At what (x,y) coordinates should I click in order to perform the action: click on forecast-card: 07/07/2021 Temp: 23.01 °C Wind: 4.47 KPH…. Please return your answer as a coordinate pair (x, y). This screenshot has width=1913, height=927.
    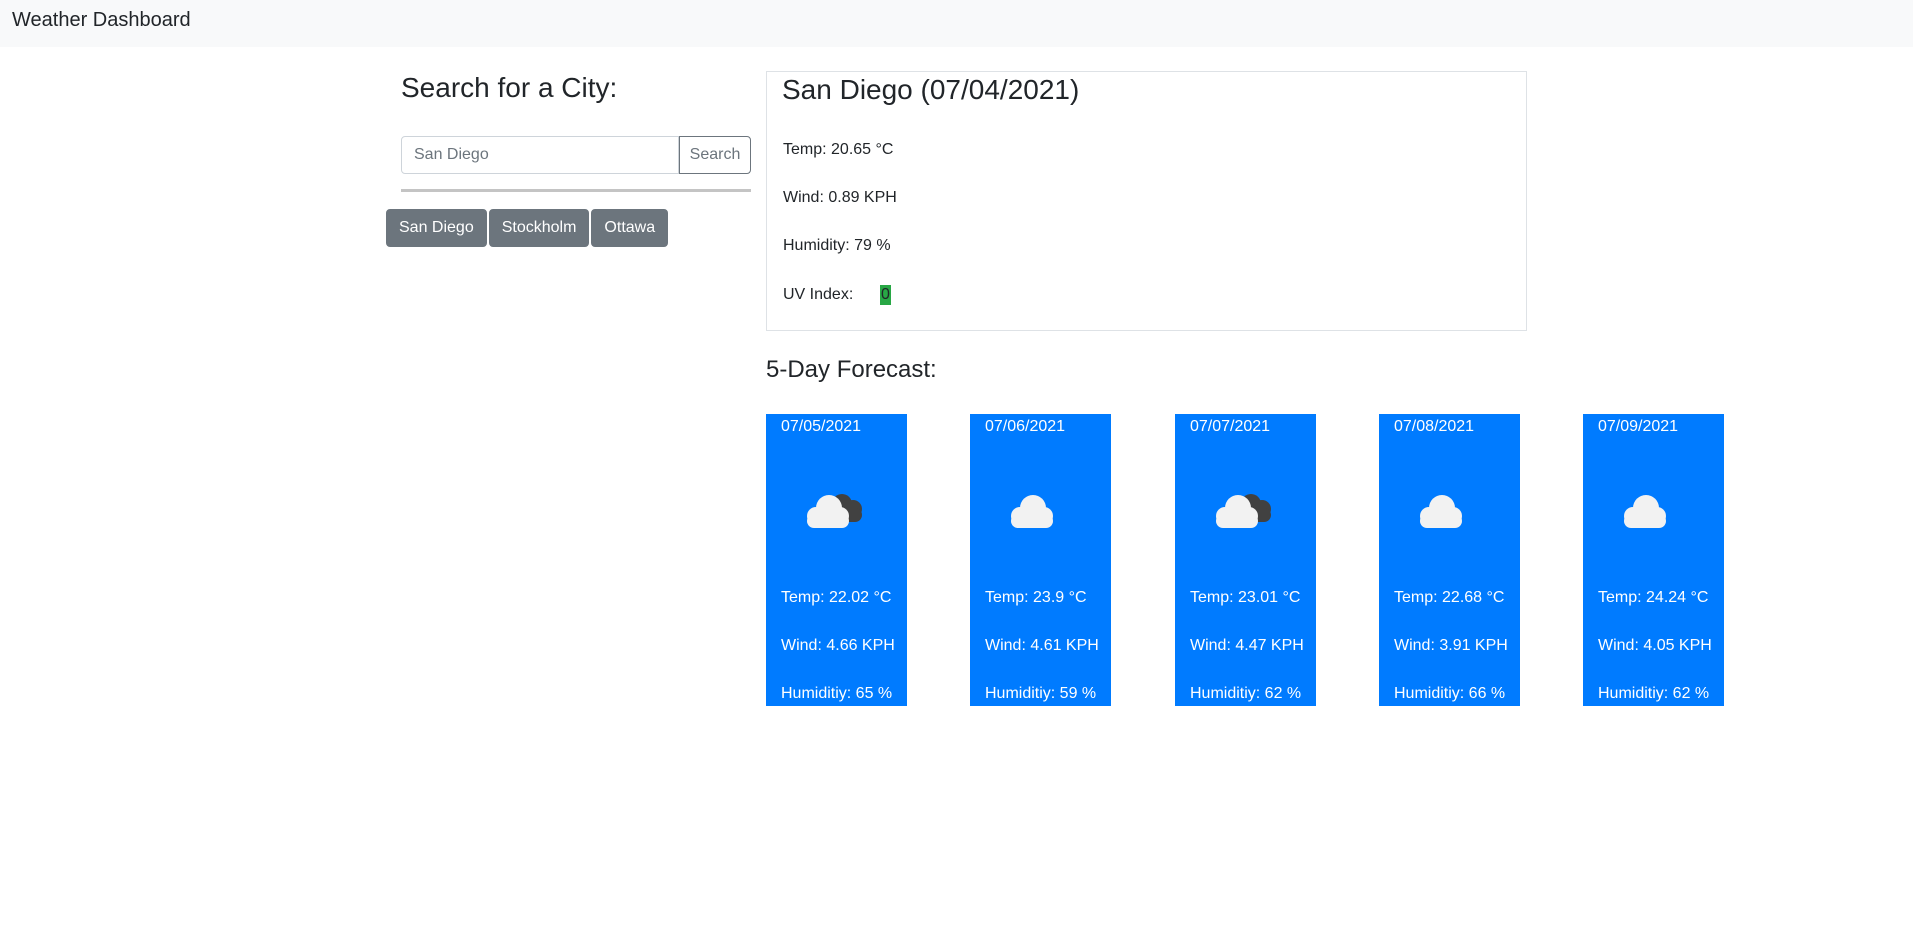
    Looking at the image, I should click on (1245, 560).